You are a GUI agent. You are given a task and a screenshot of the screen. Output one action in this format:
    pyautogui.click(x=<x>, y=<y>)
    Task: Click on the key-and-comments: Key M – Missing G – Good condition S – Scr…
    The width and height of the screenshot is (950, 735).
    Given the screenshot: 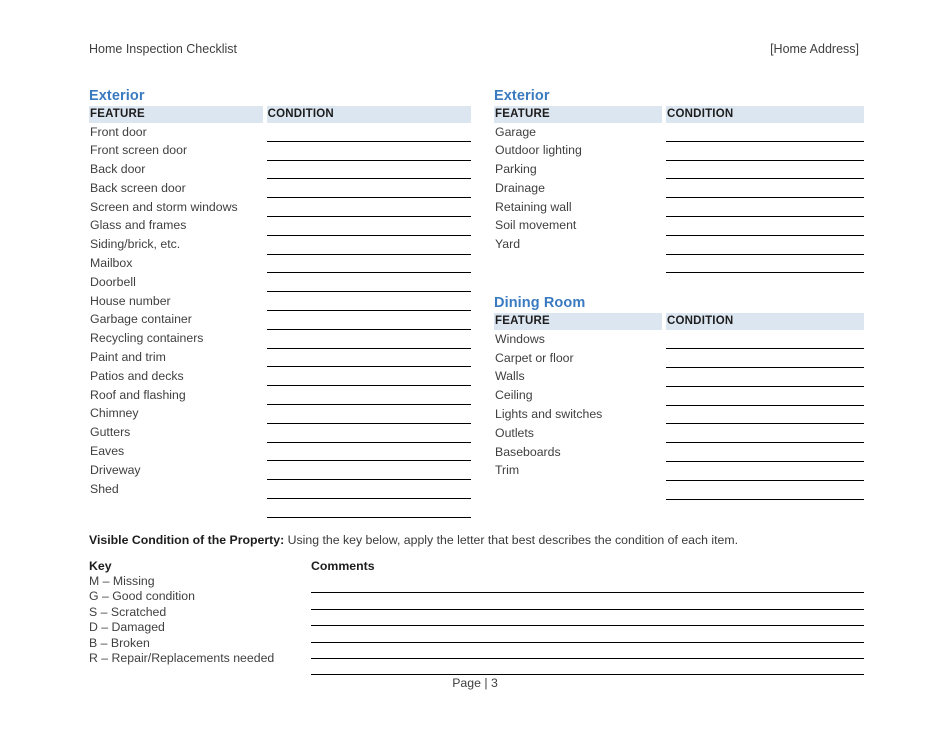 What is the action you would take?
    pyautogui.click(x=476, y=617)
    